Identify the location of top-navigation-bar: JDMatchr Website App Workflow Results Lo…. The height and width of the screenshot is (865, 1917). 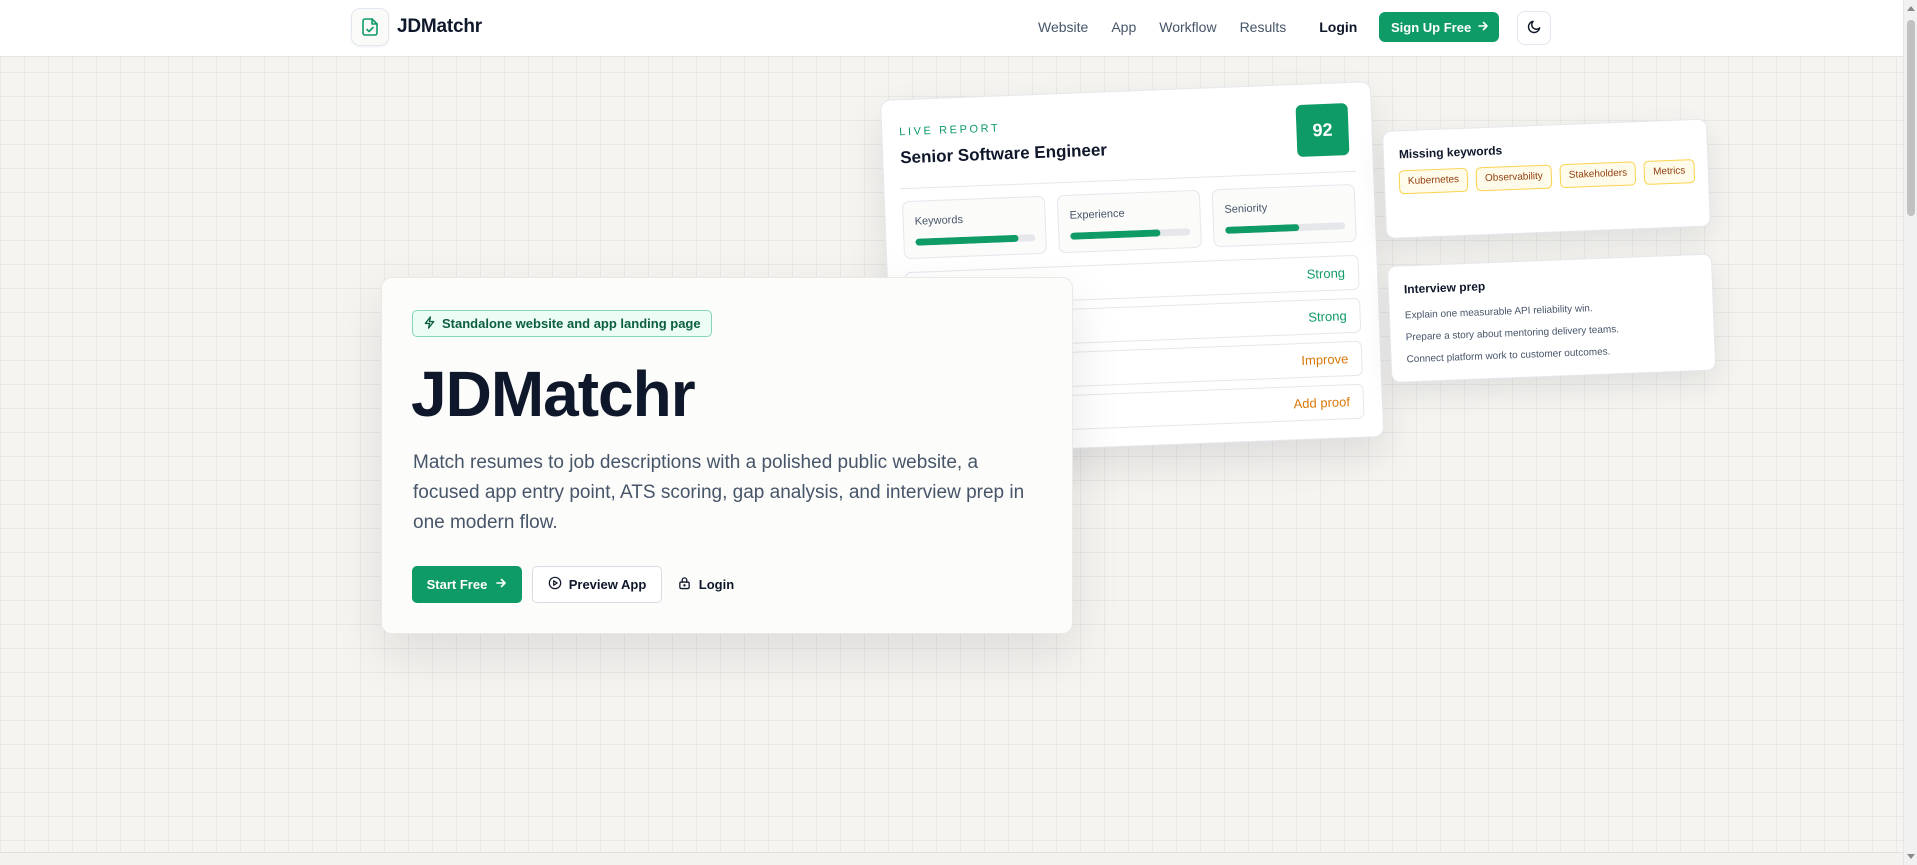
(951, 28).